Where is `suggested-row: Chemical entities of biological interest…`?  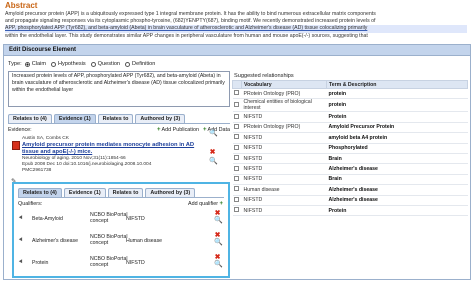 suggested-row: Chemical entities of biological interest… is located at coordinates (350, 105).